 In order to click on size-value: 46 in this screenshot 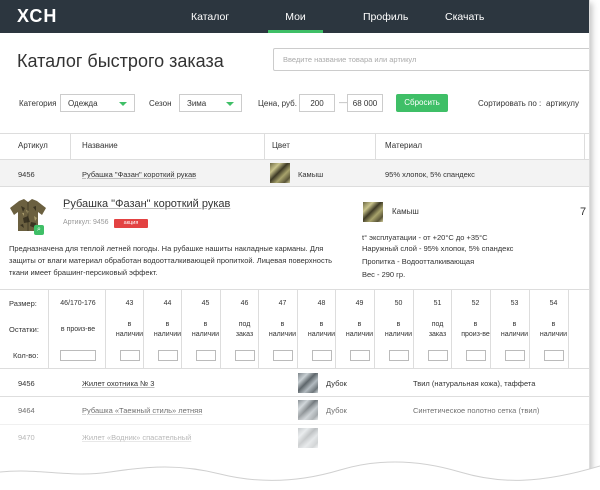, I will do `click(244, 303)`.